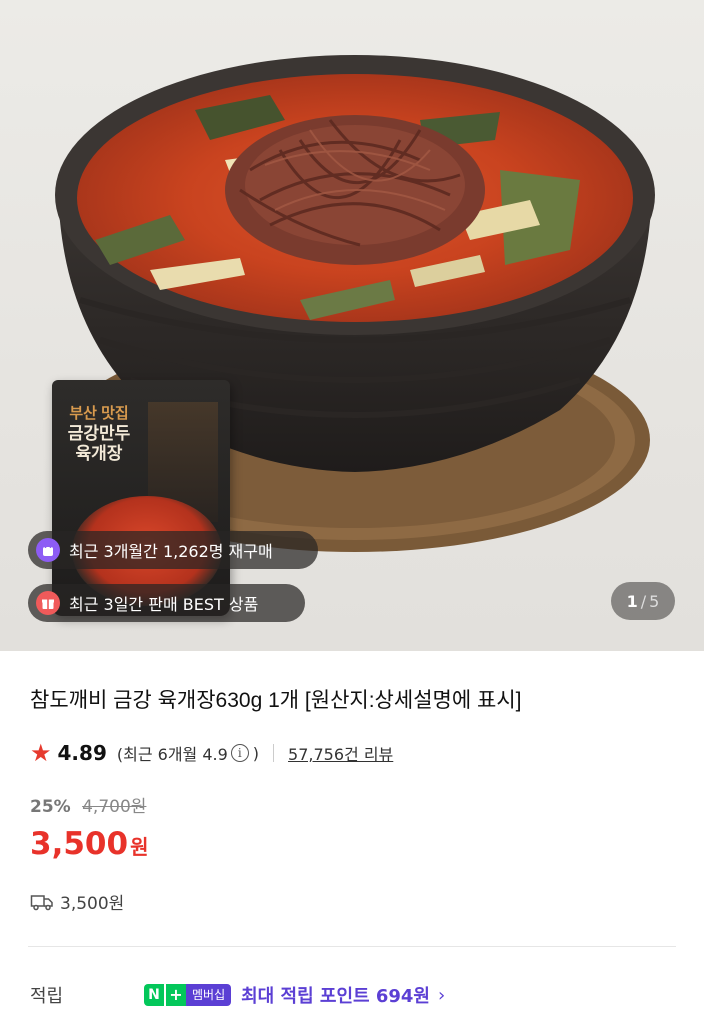 The width and height of the screenshot is (704, 1024). Describe the element at coordinates (41, 753) in the screenshot. I see `star-icon: ★` at that location.